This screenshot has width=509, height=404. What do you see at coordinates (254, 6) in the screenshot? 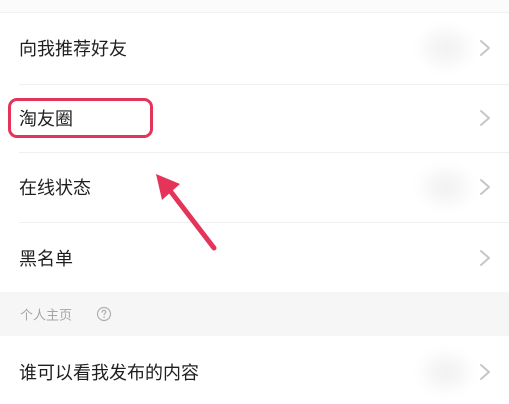
I see `top-strip` at bounding box center [254, 6].